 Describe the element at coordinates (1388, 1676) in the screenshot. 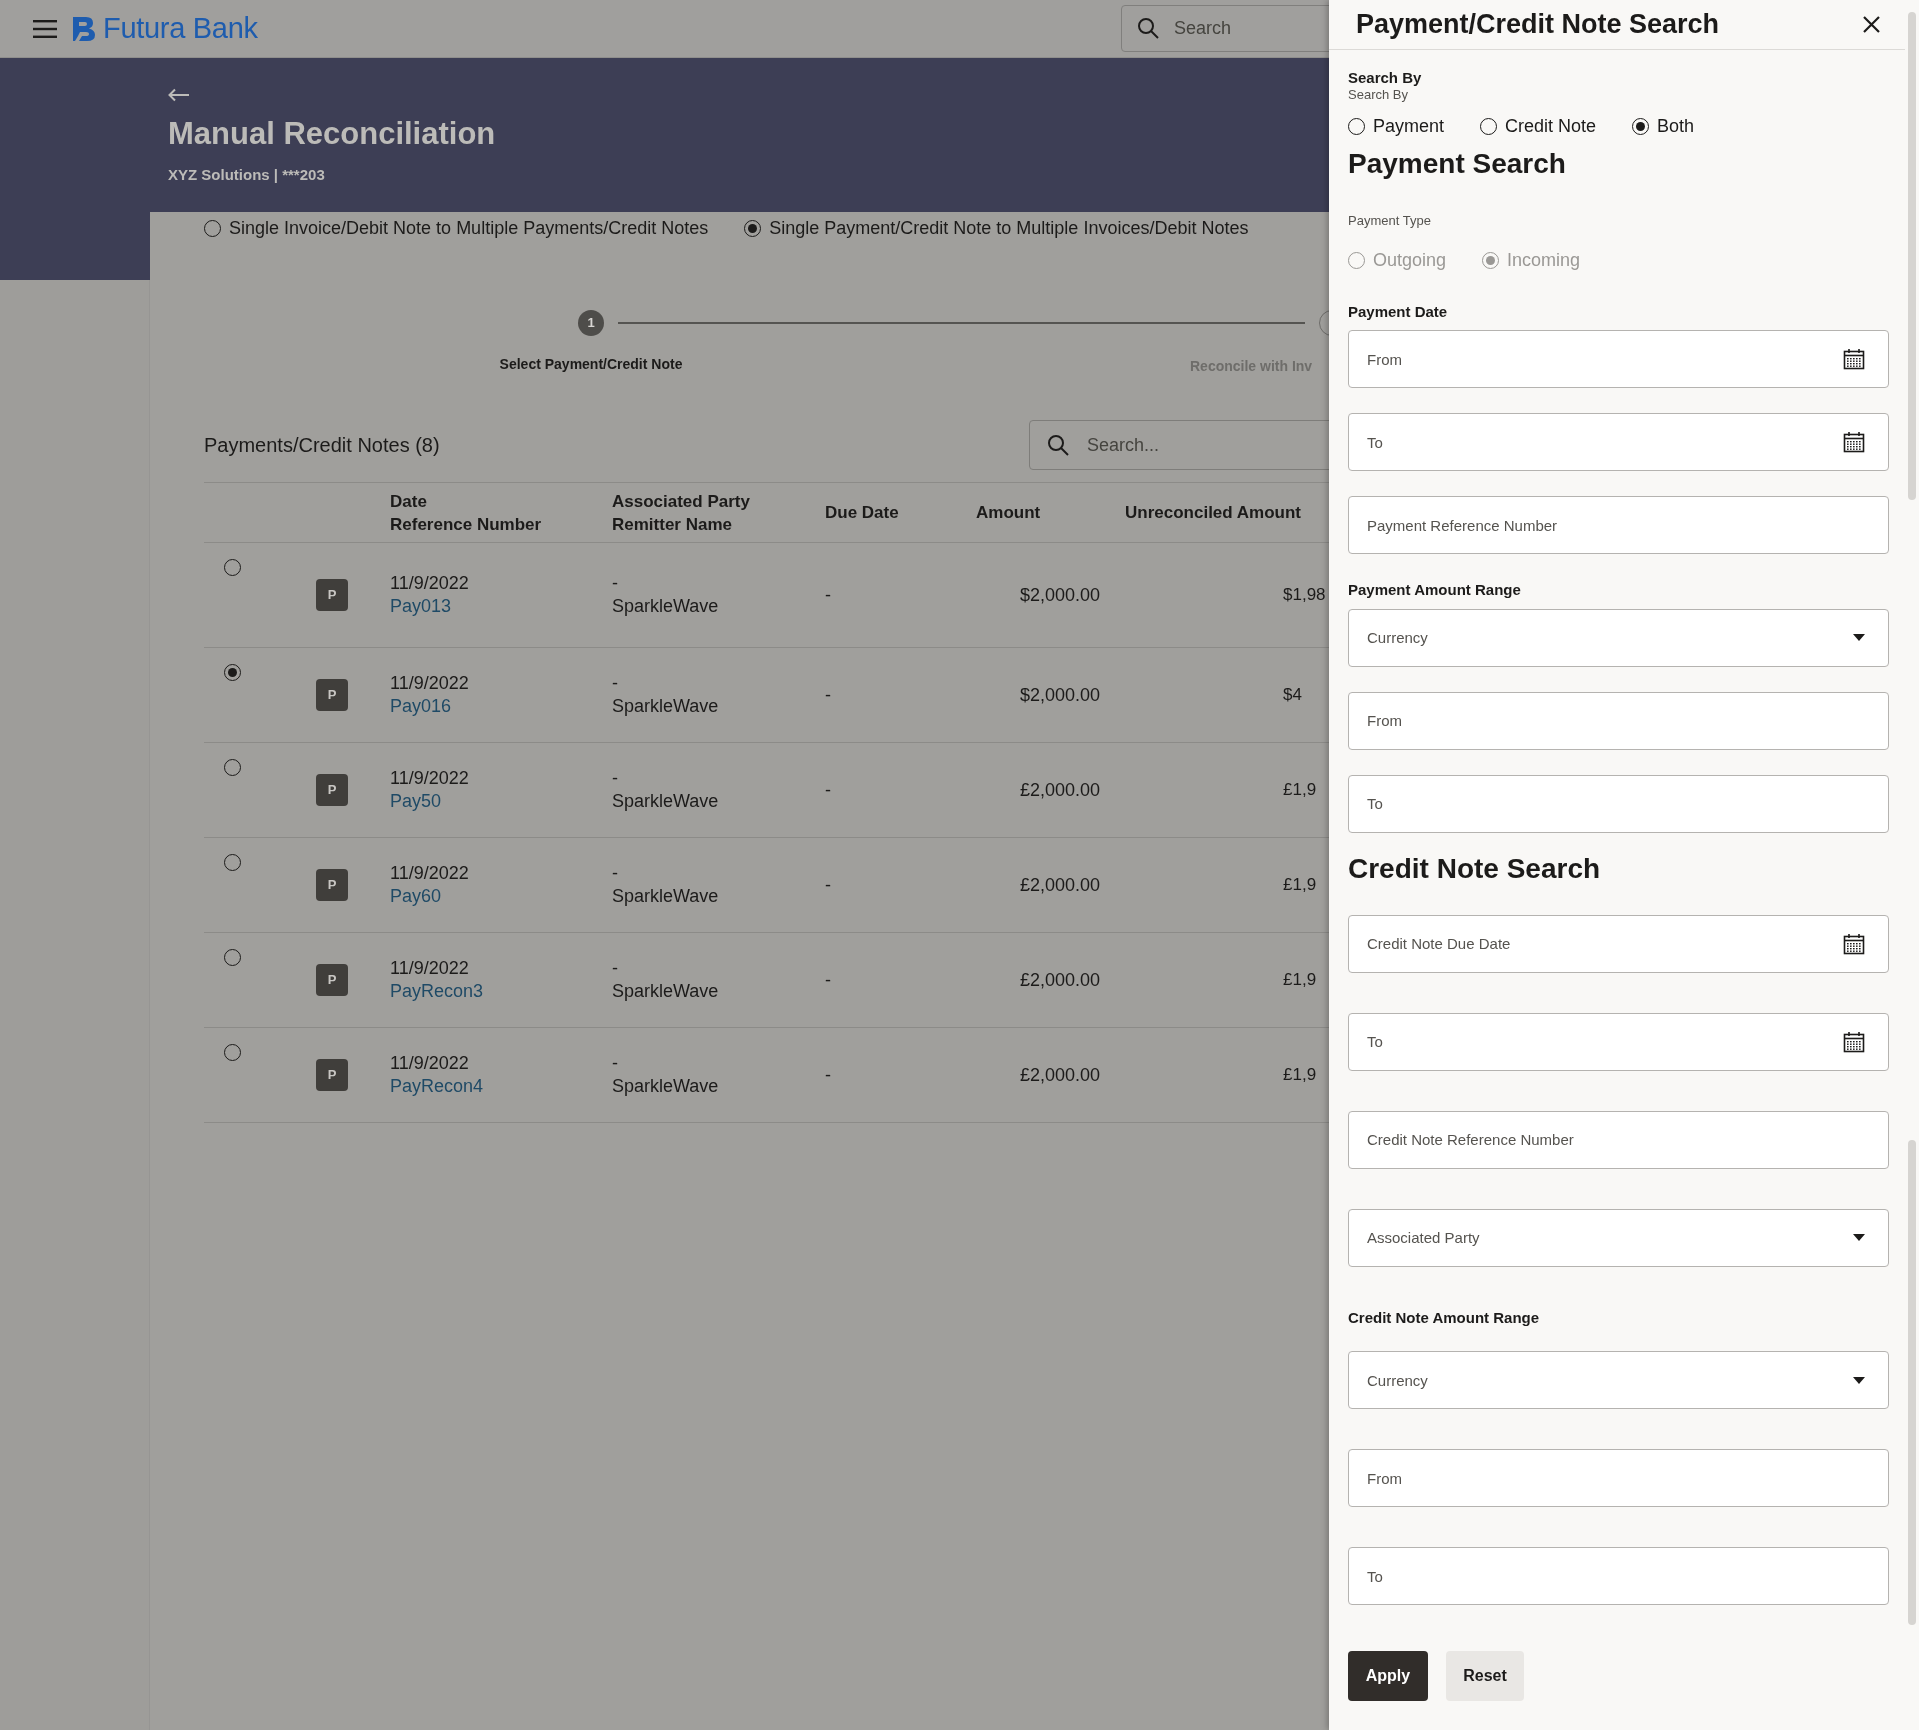

I see `apply-button: Apply` at that location.